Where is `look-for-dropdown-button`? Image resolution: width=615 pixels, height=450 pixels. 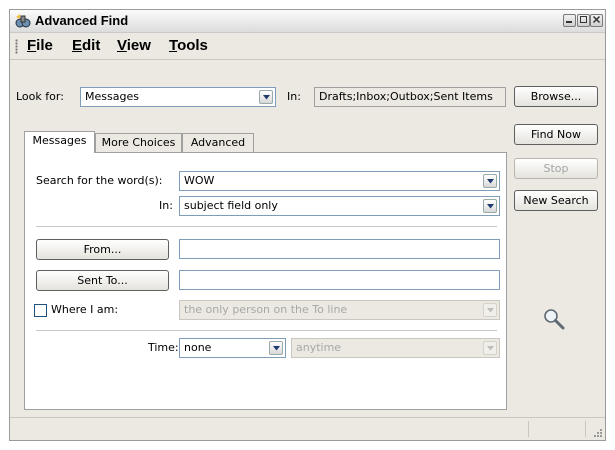
look-for-dropdown-button is located at coordinates (266, 97).